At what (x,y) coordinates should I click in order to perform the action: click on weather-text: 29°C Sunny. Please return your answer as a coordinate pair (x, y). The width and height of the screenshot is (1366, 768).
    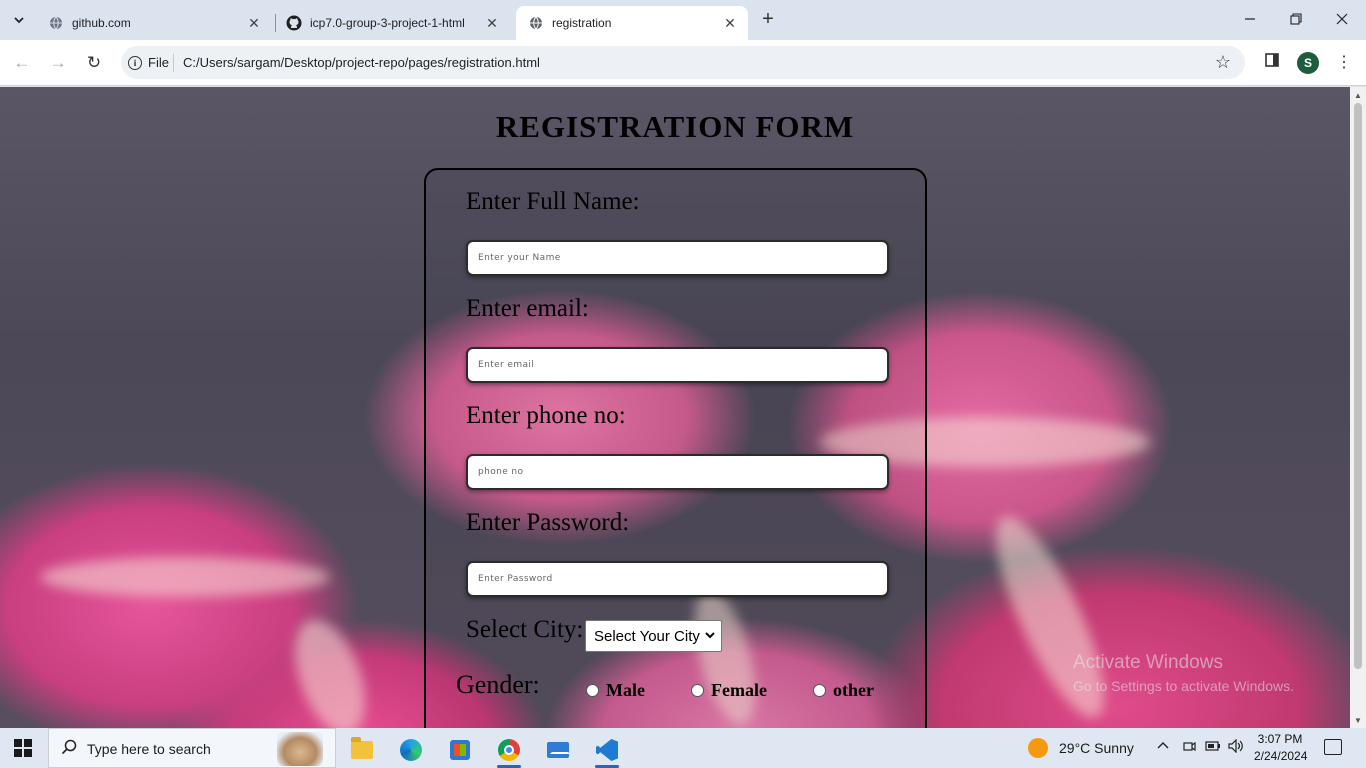
    Looking at the image, I should click on (1096, 748).